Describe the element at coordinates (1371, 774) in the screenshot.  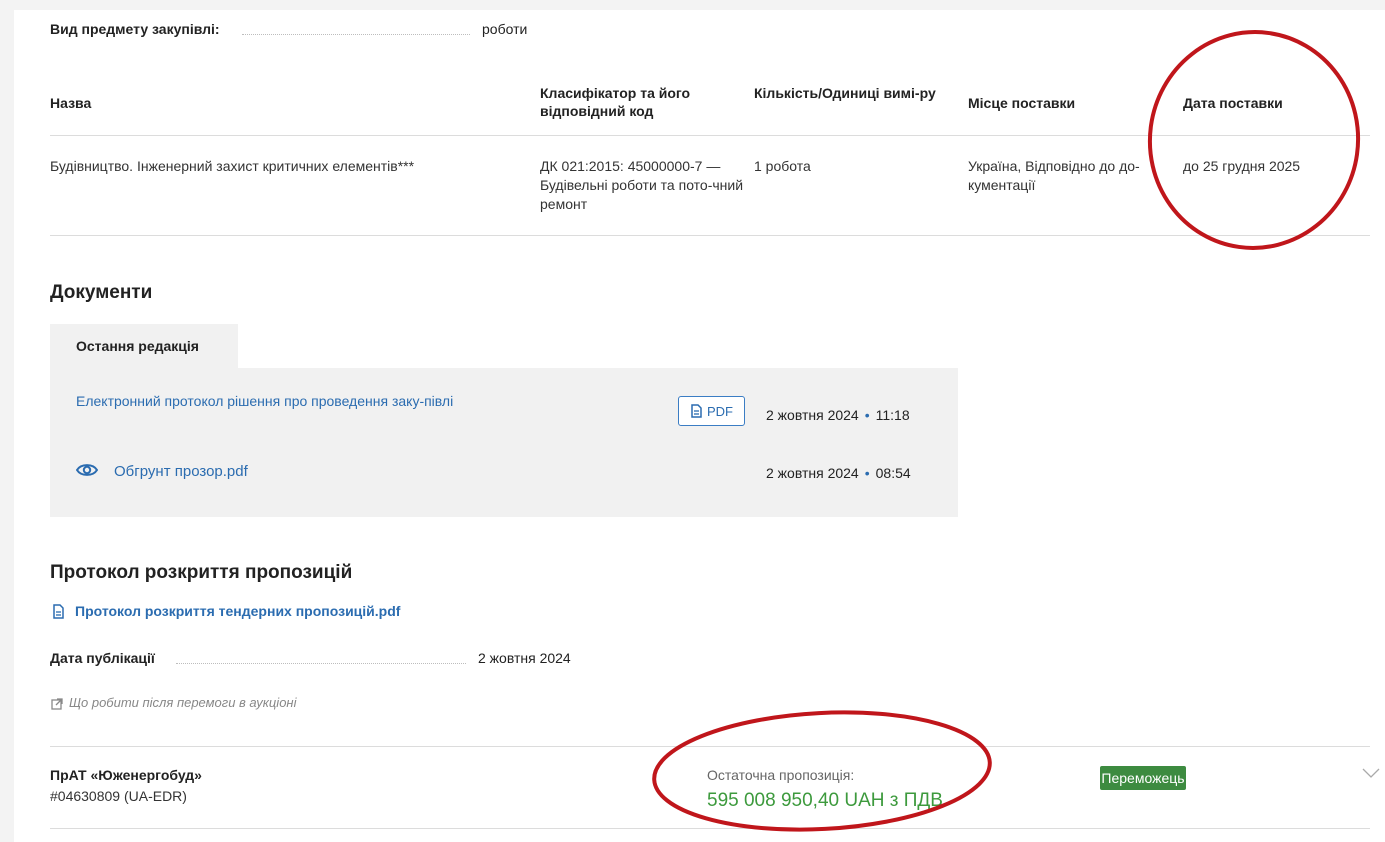
I see `chevron-down-icon` at that location.